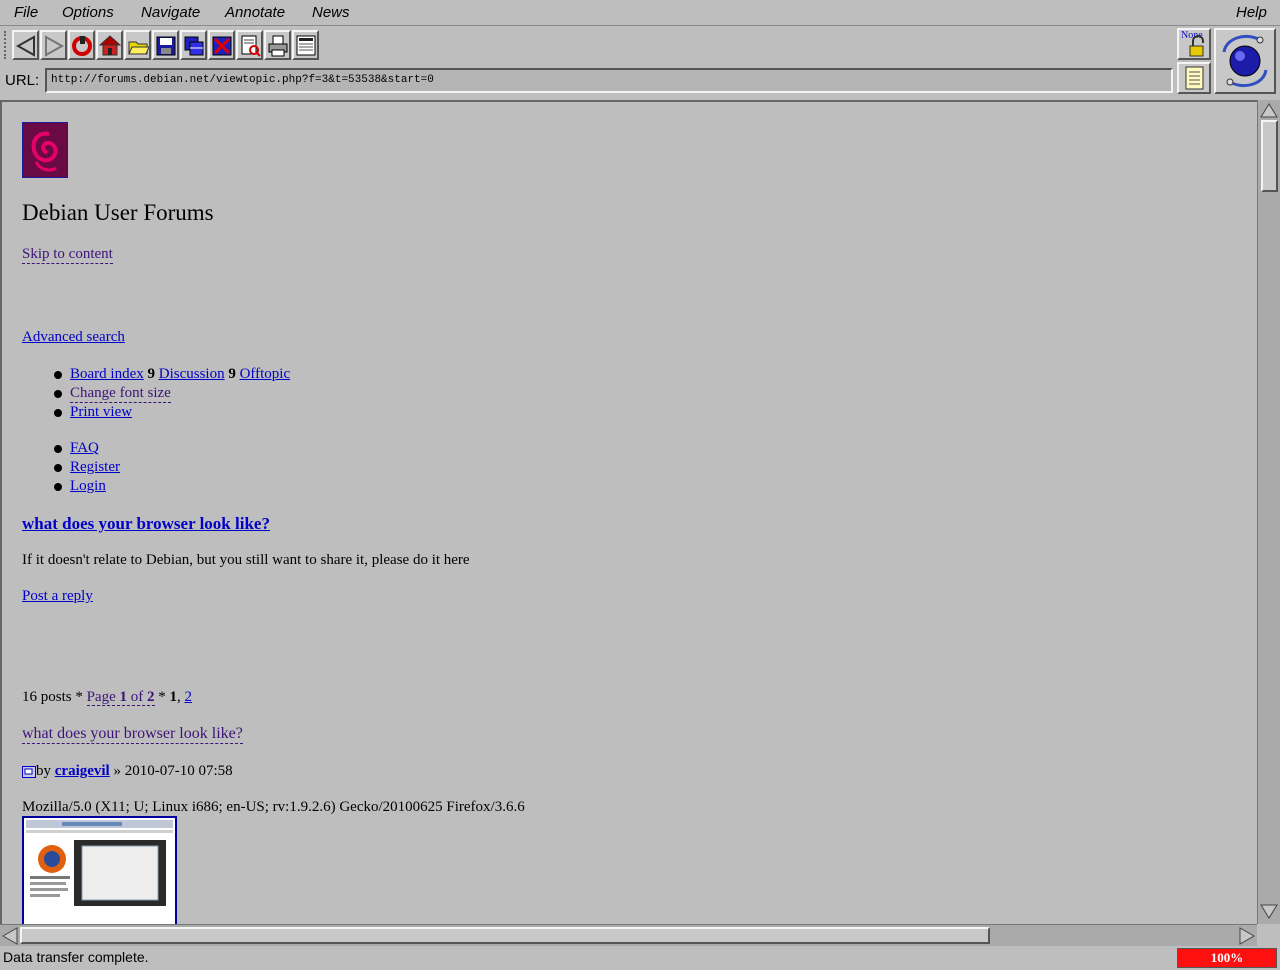  I want to click on reload-button, so click(81, 45).